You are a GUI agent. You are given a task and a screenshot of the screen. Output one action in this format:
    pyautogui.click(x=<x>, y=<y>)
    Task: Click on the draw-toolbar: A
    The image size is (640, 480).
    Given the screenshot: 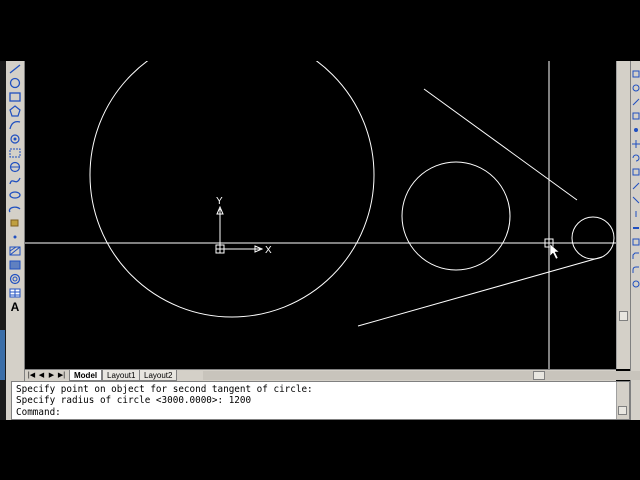 What is the action you would take?
    pyautogui.click(x=15, y=221)
    